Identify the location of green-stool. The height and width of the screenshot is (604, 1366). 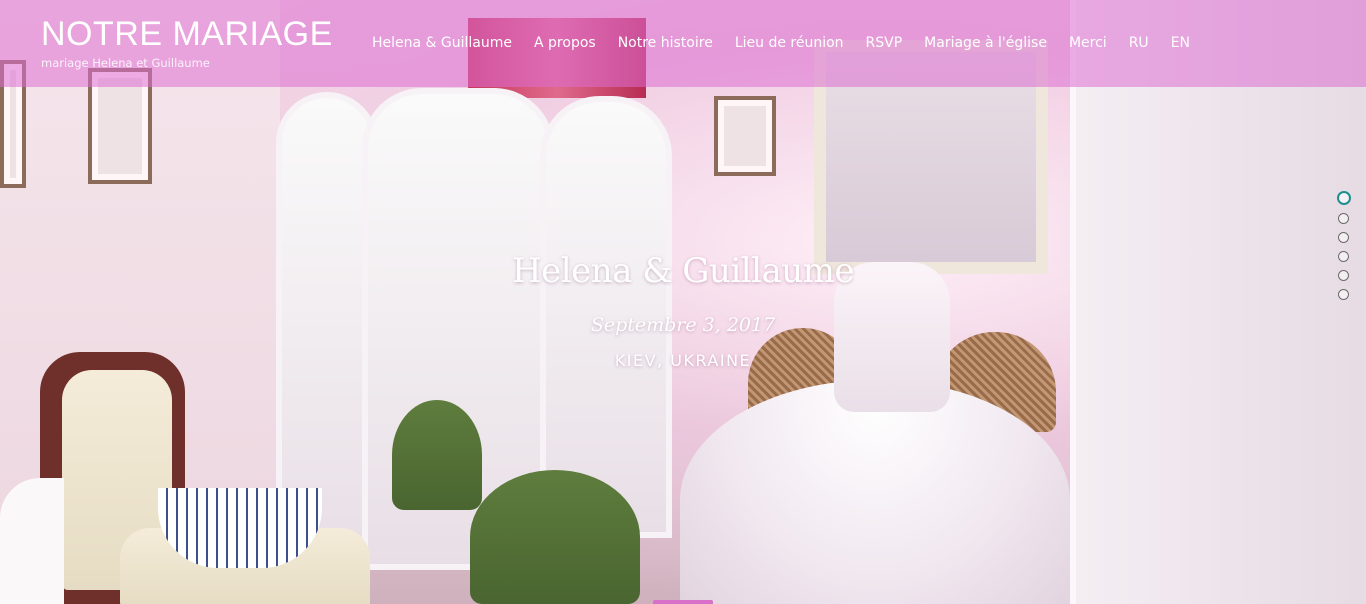
(555, 537).